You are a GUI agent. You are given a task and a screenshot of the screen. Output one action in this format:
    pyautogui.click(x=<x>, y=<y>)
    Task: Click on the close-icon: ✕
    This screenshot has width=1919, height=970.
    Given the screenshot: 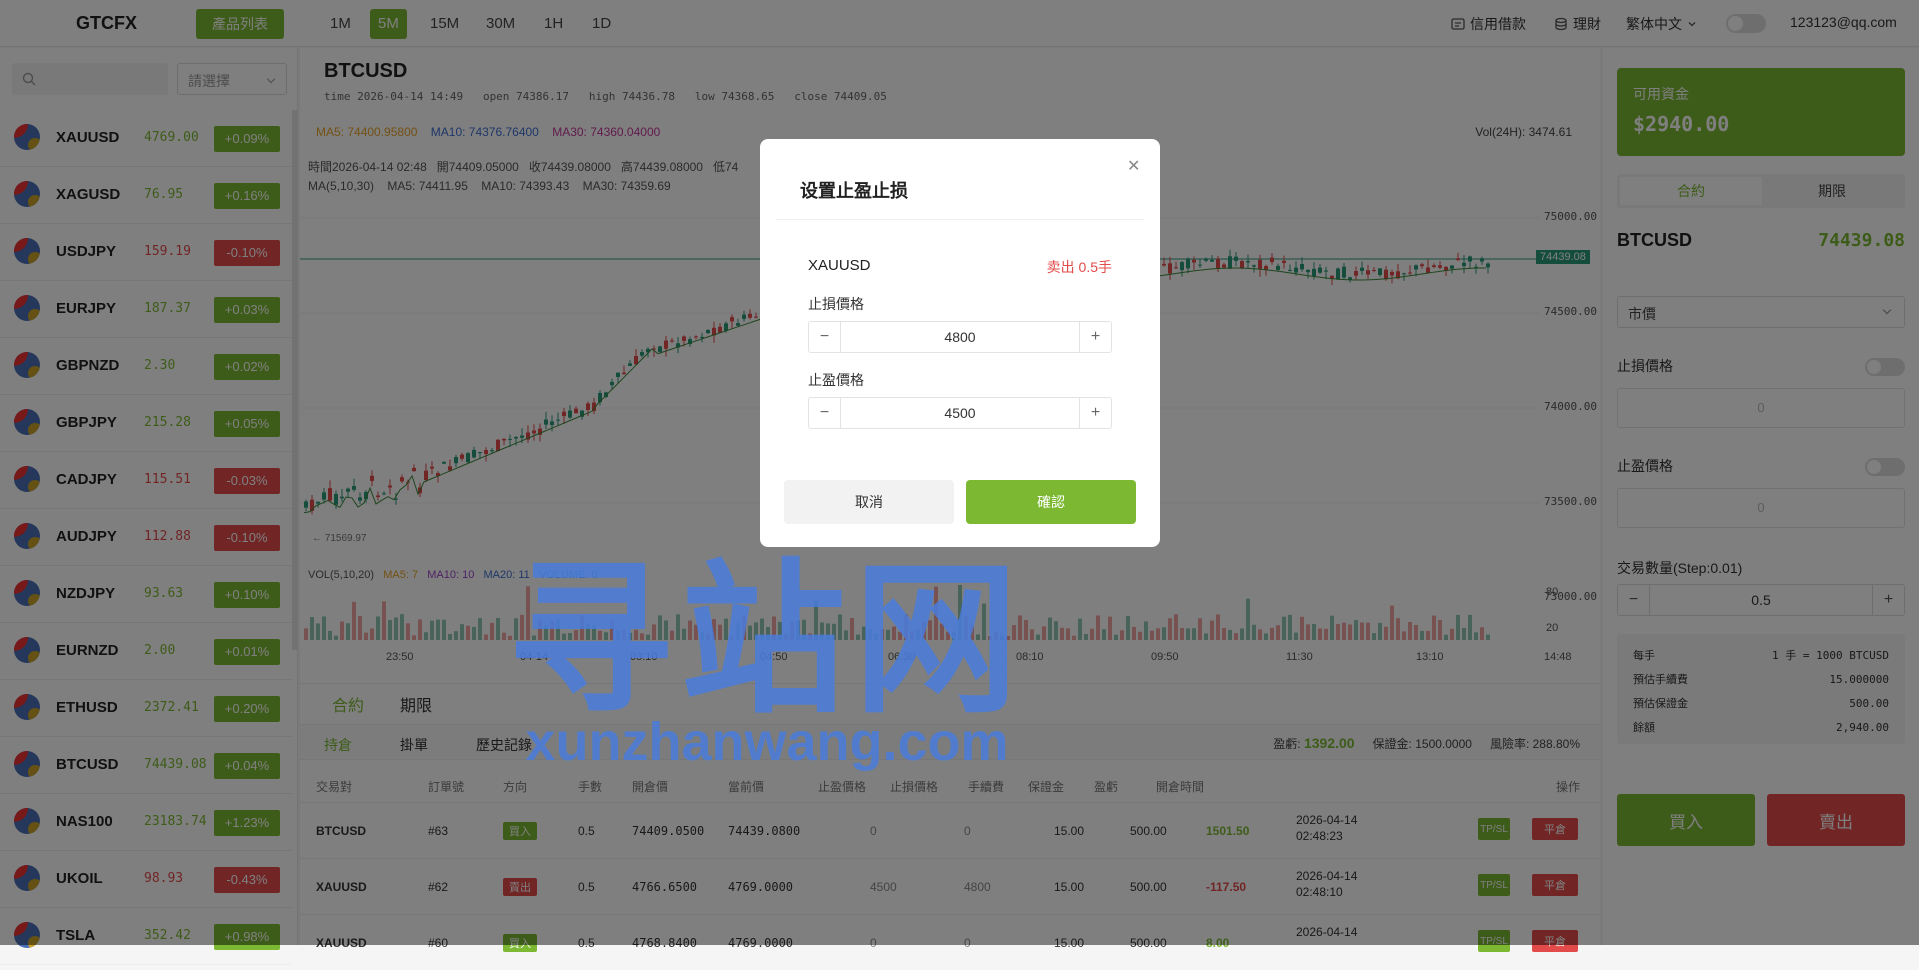 What is the action you would take?
    pyautogui.click(x=1133, y=166)
    